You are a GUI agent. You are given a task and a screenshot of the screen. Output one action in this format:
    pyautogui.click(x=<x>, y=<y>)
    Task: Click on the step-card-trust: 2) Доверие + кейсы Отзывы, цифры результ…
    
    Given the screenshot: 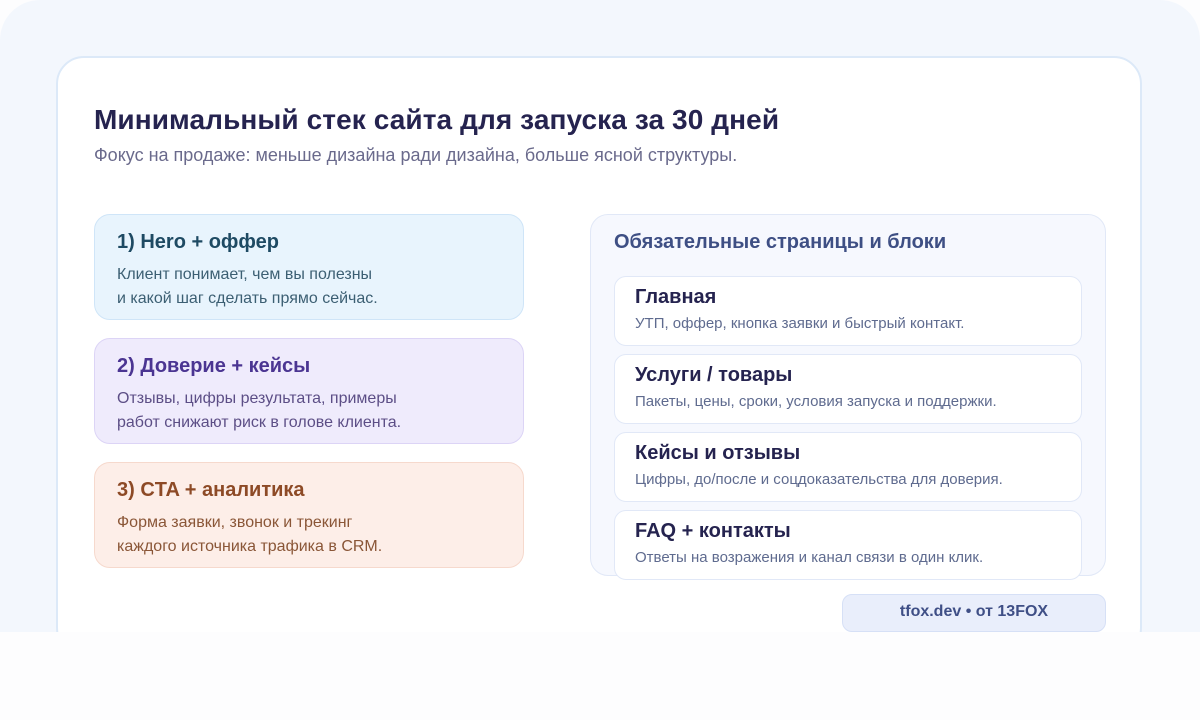 What is the action you would take?
    pyautogui.click(x=309, y=391)
    